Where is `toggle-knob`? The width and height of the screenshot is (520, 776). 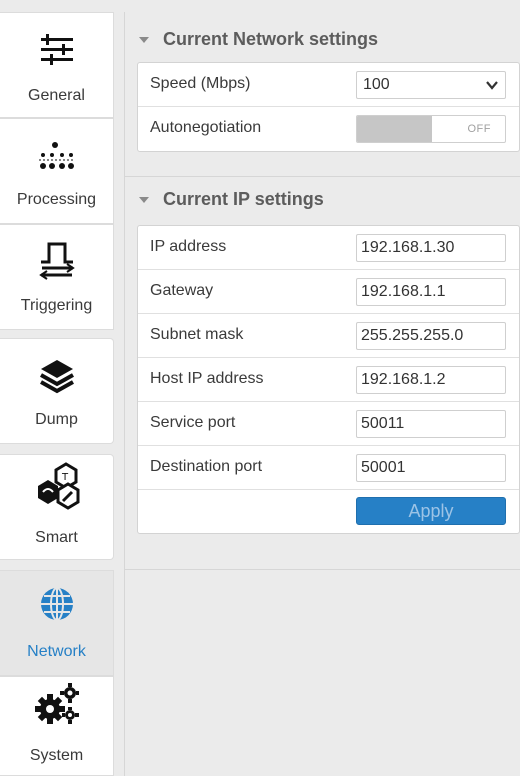 toggle-knob is located at coordinates (394, 129).